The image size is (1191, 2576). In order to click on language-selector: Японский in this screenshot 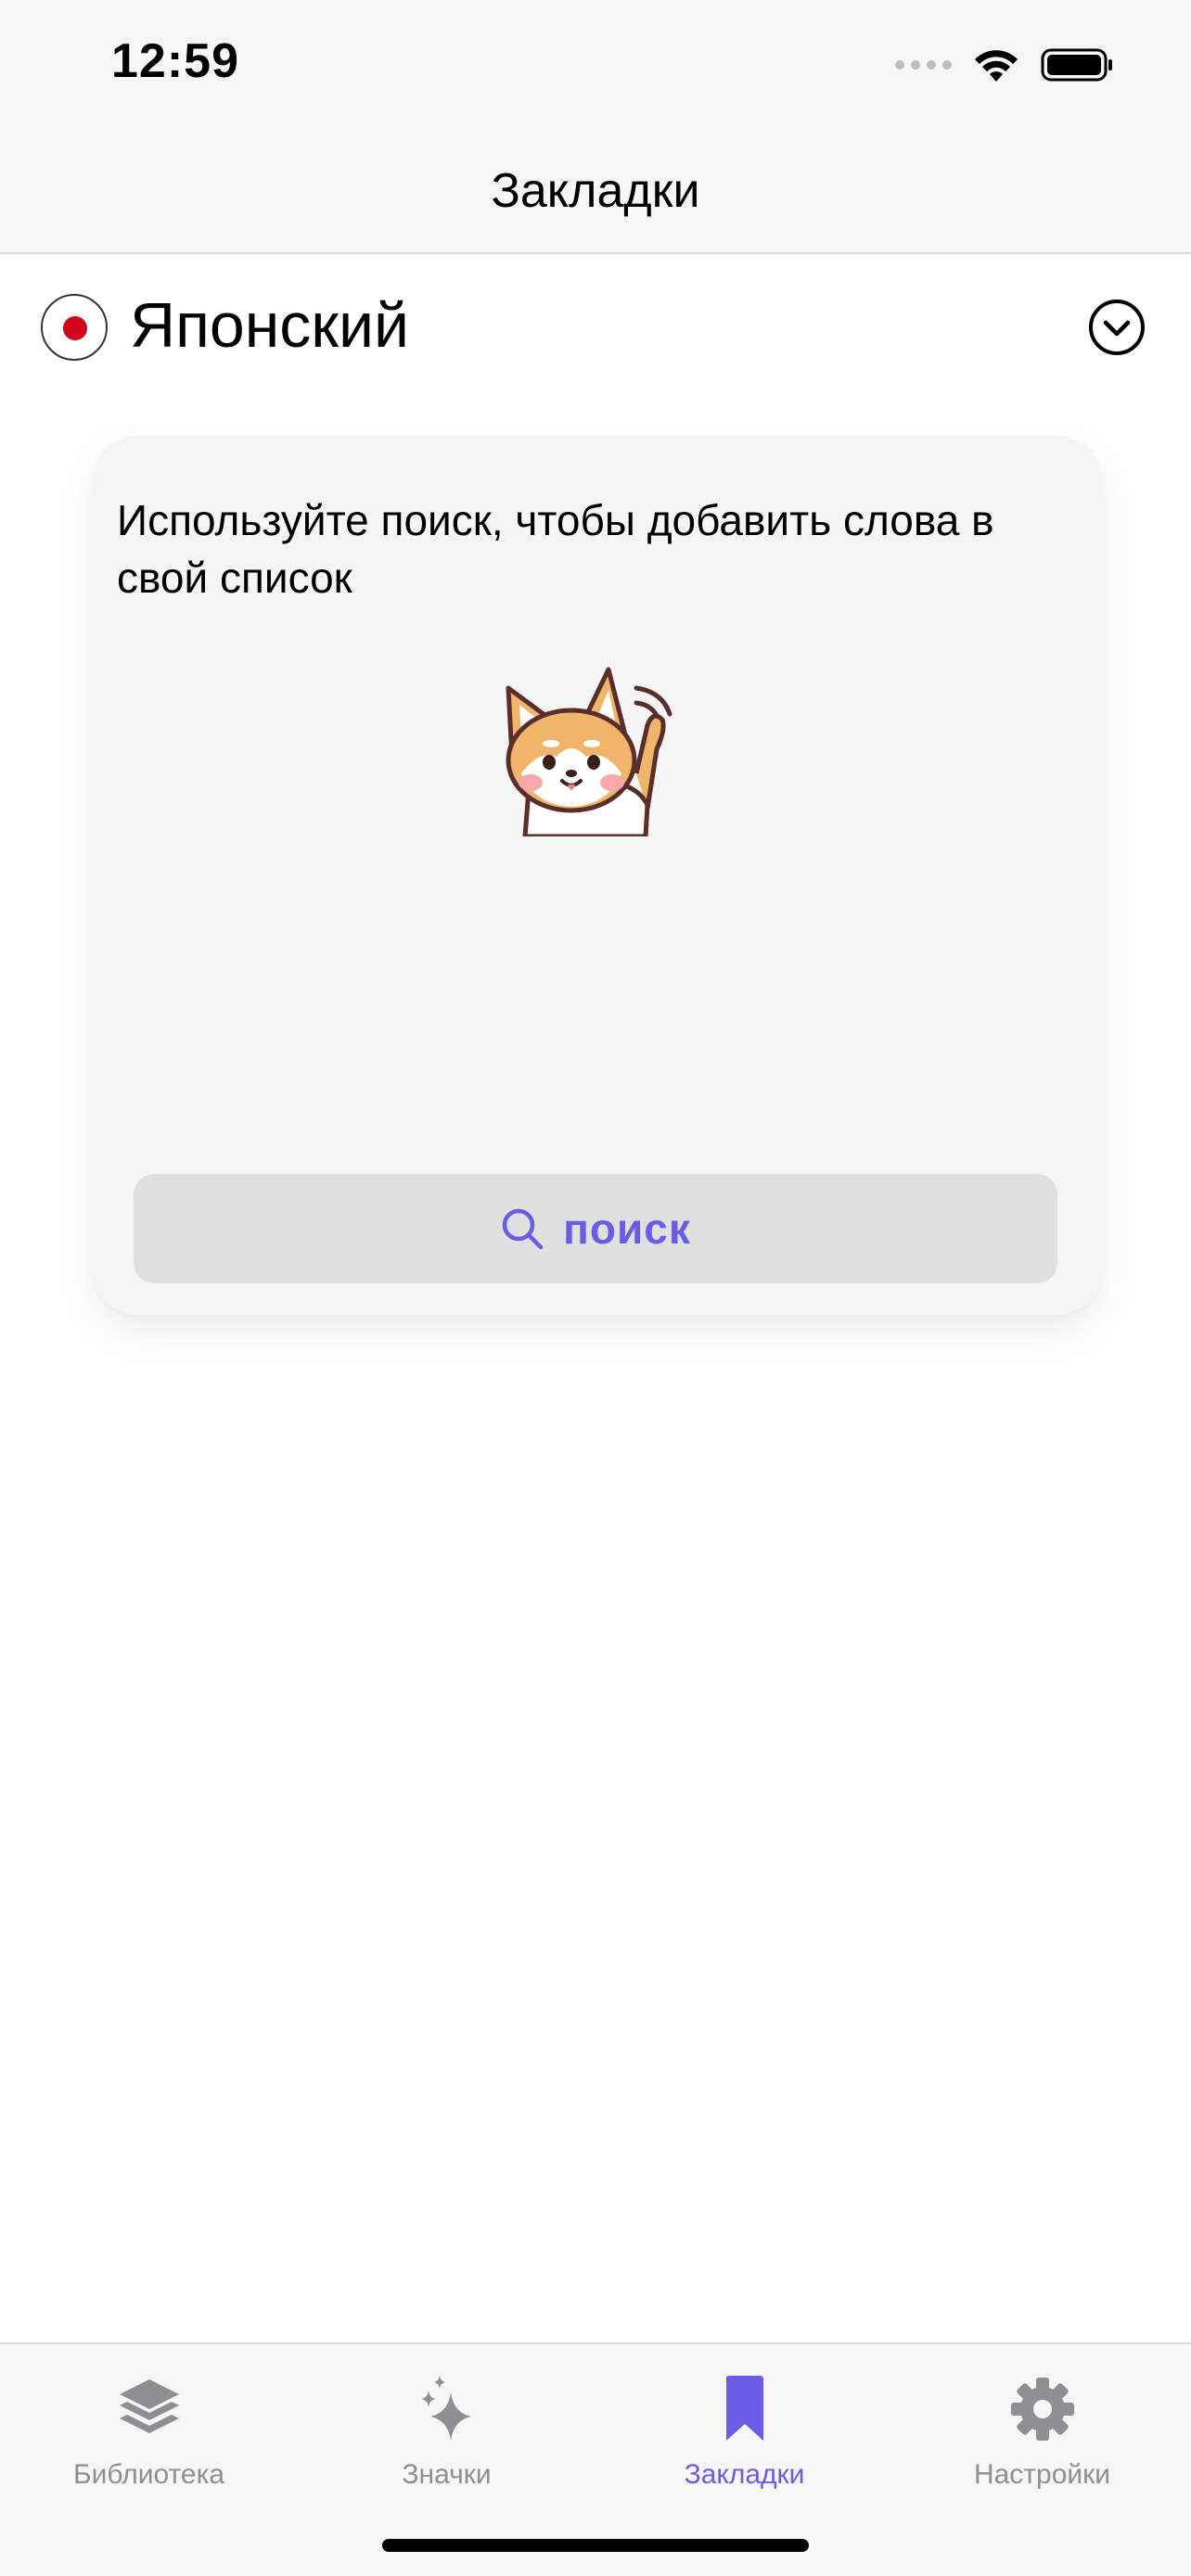, I will do `click(595, 328)`.